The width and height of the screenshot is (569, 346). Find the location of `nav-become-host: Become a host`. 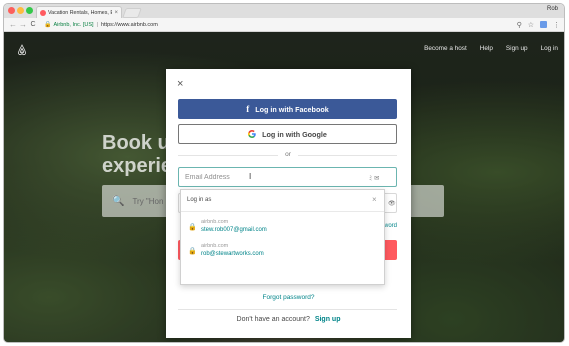

nav-become-host: Become a host is located at coordinates (445, 48).